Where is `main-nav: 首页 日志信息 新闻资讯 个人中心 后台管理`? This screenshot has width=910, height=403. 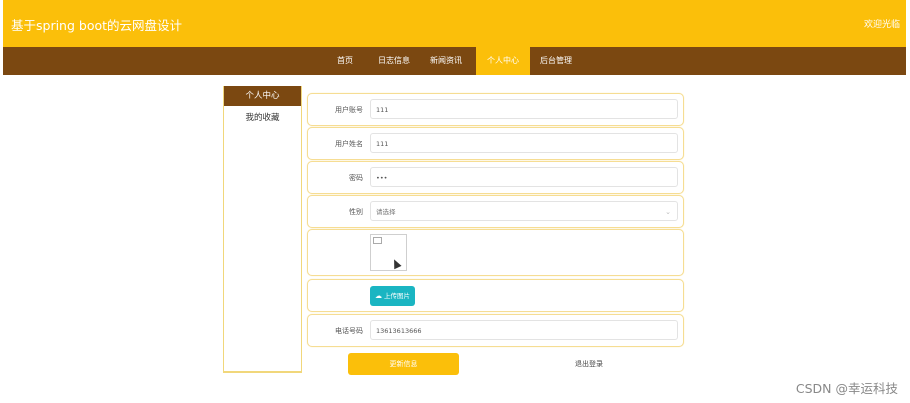 main-nav: 首页 日志信息 新闻资讯 个人中心 后台管理 is located at coordinates (454, 61).